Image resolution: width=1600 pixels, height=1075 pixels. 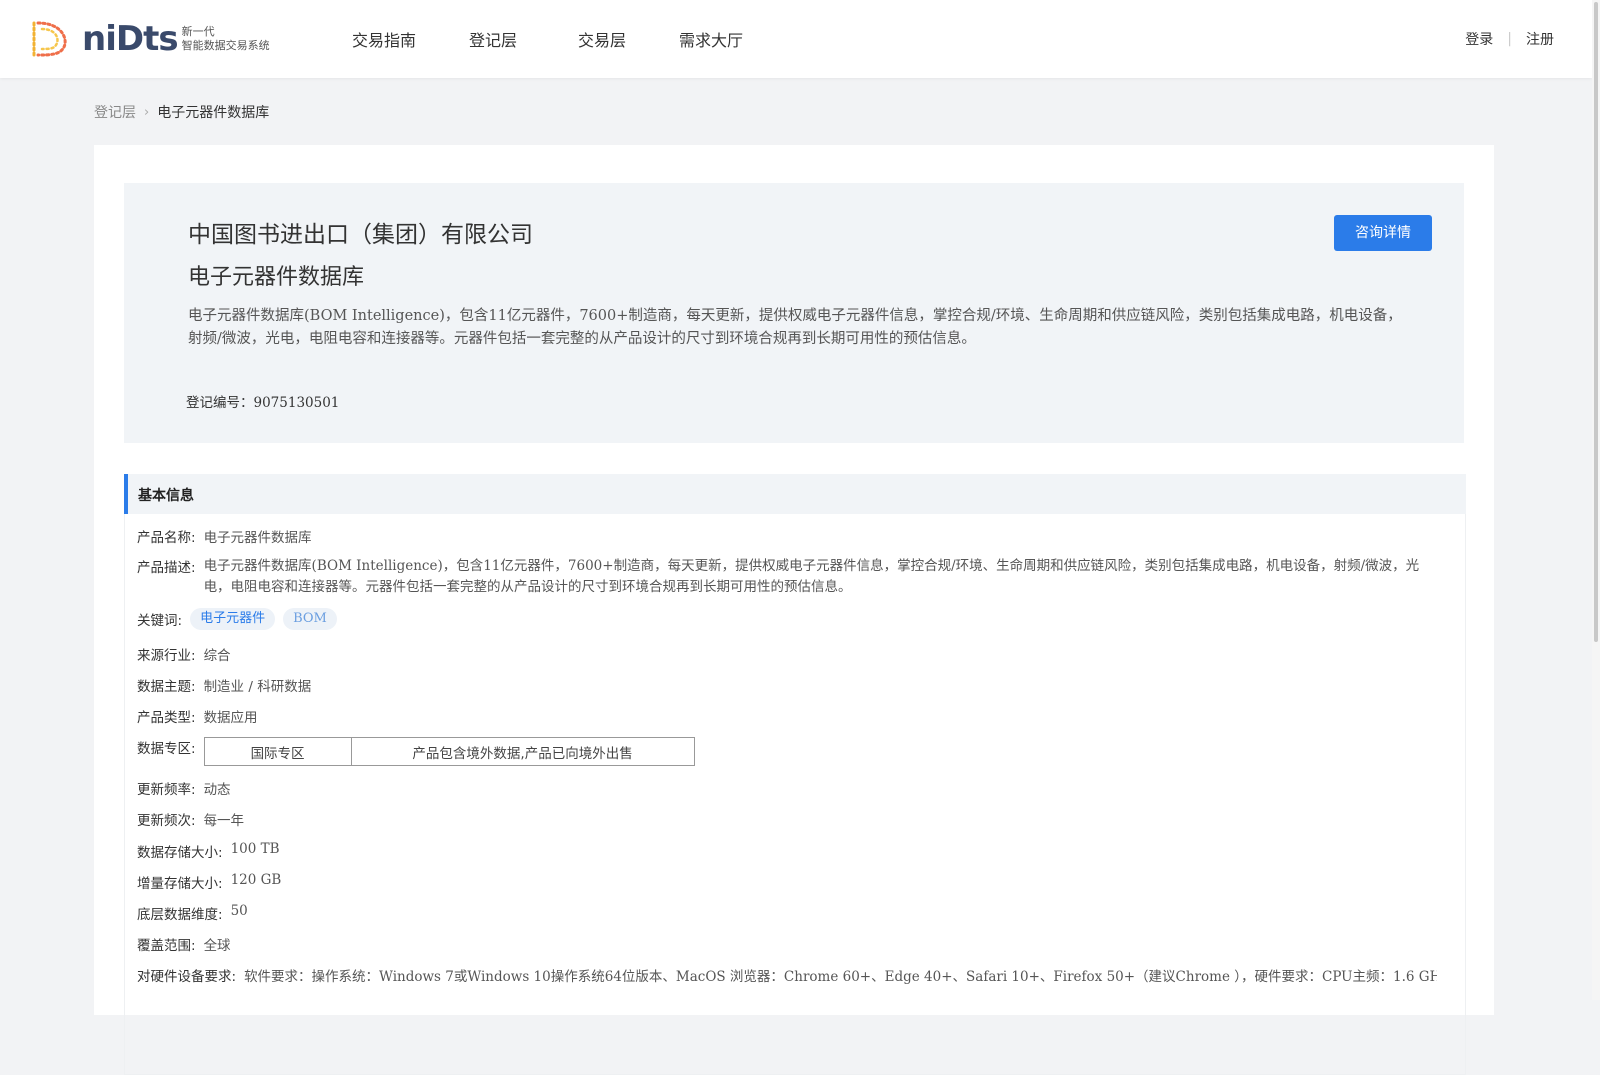 I want to click on info-label: 数据主题:, so click(x=166, y=687).